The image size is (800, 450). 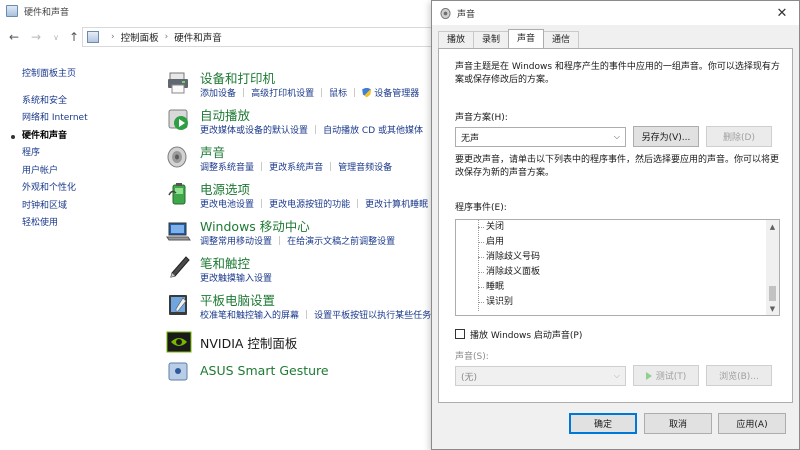 What do you see at coordinates (227, 166) in the screenshot?
I see `link-adjust-volume: 调整系统音量` at bounding box center [227, 166].